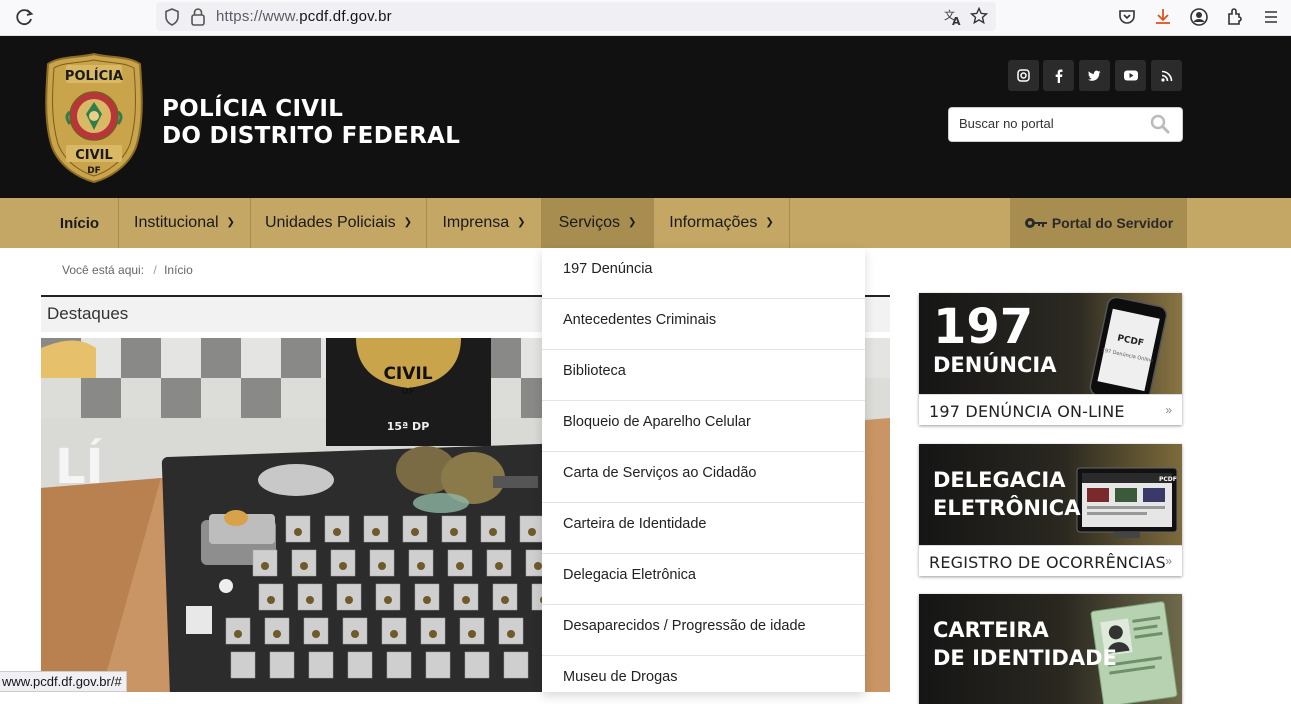 The image size is (1291, 704). Describe the element at coordinates (88, 313) in the screenshot. I see `destaques-title: Destaques` at that location.